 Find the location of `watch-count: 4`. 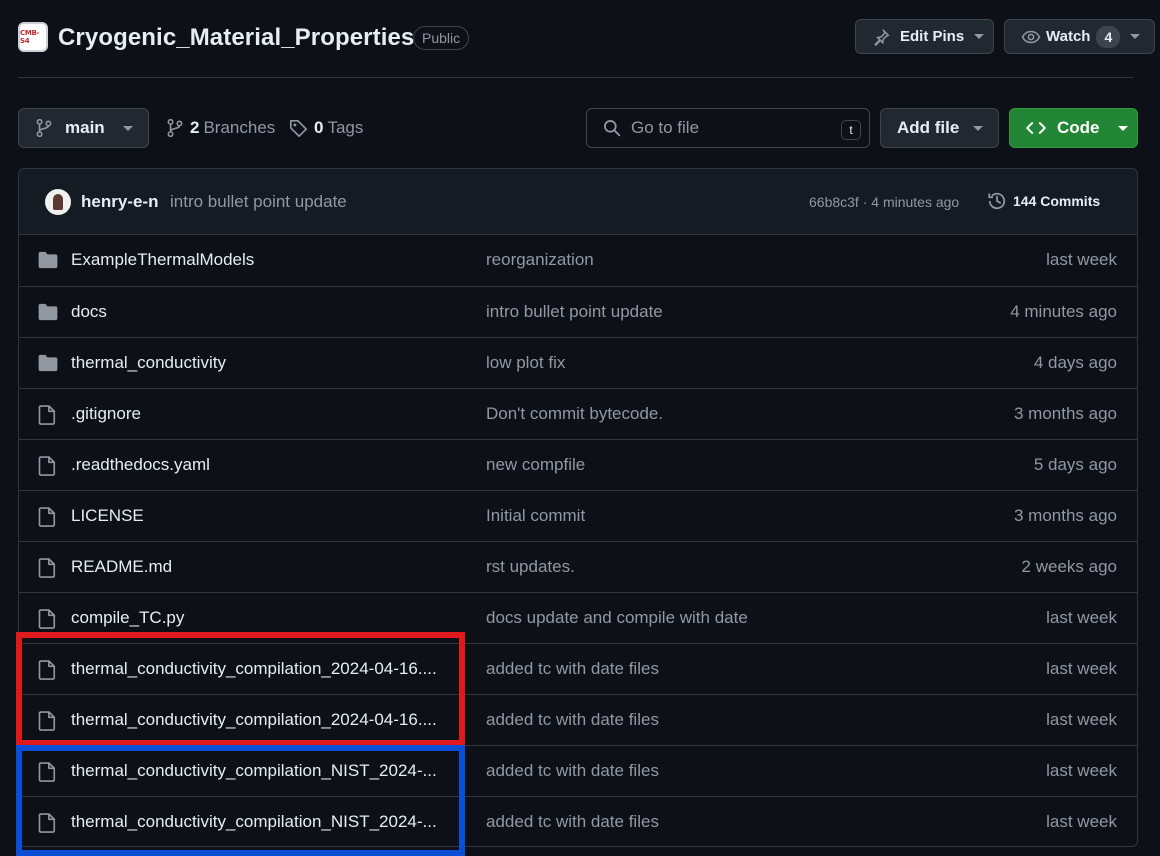

watch-count: 4 is located at coordinates (1108, 36).